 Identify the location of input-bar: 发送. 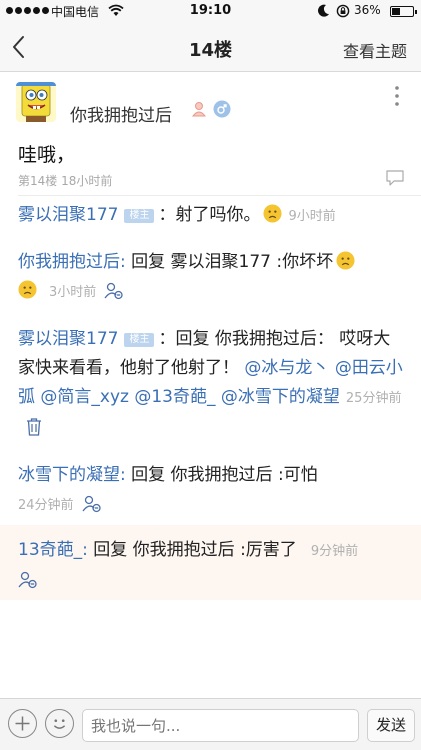
(210, 724).